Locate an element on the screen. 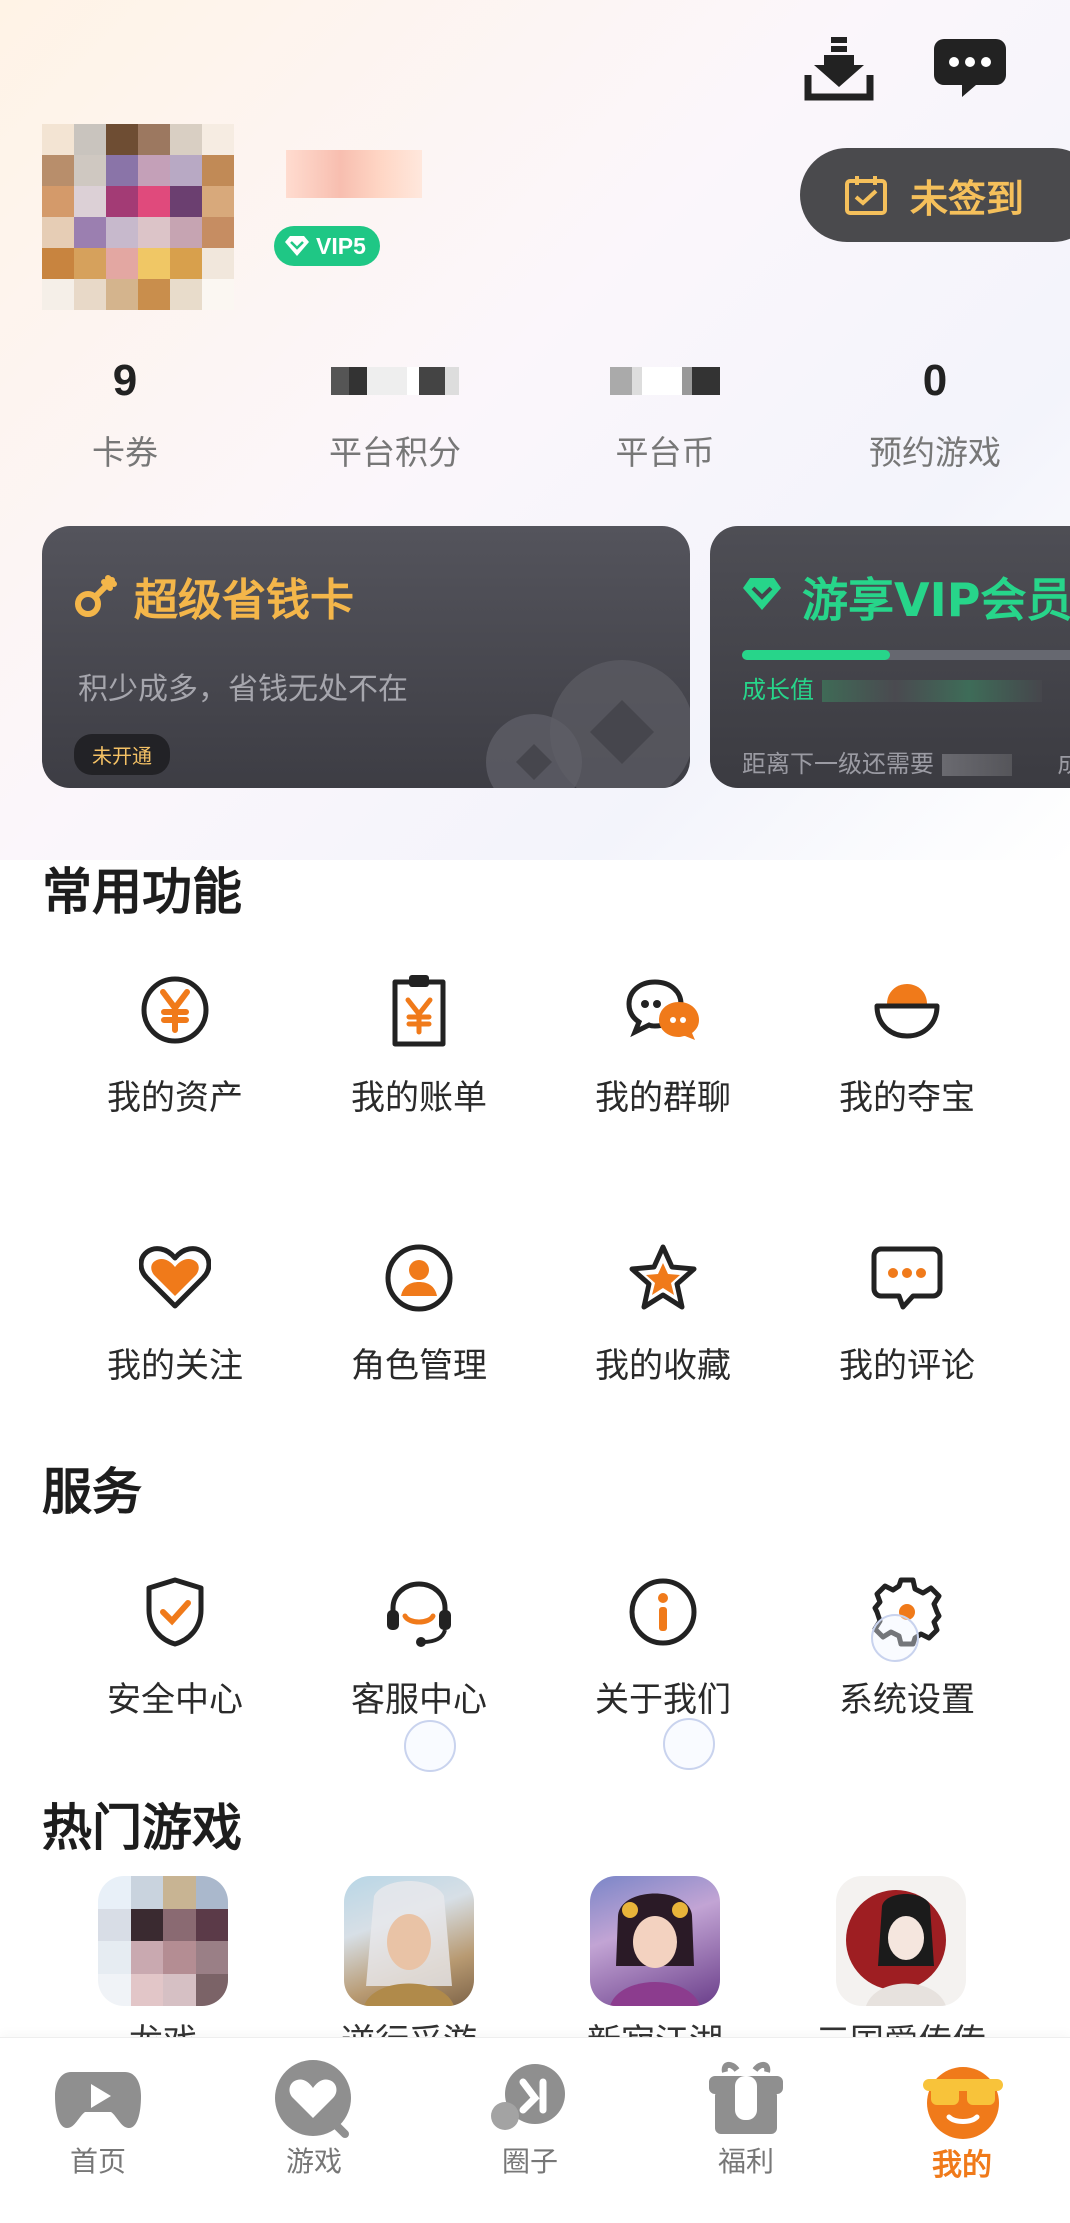  stat-platform-coins: 平台币 is located at coordinates (665, 412).